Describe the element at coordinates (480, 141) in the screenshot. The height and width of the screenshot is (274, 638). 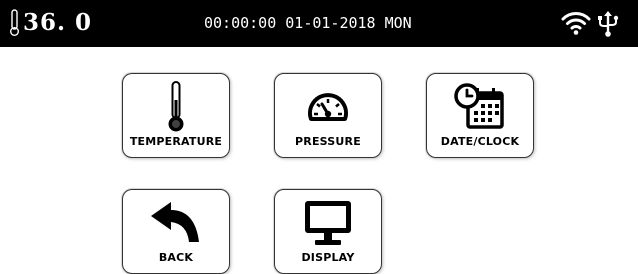
I see `date-clock-label: DATE/CLOCK` at that location.